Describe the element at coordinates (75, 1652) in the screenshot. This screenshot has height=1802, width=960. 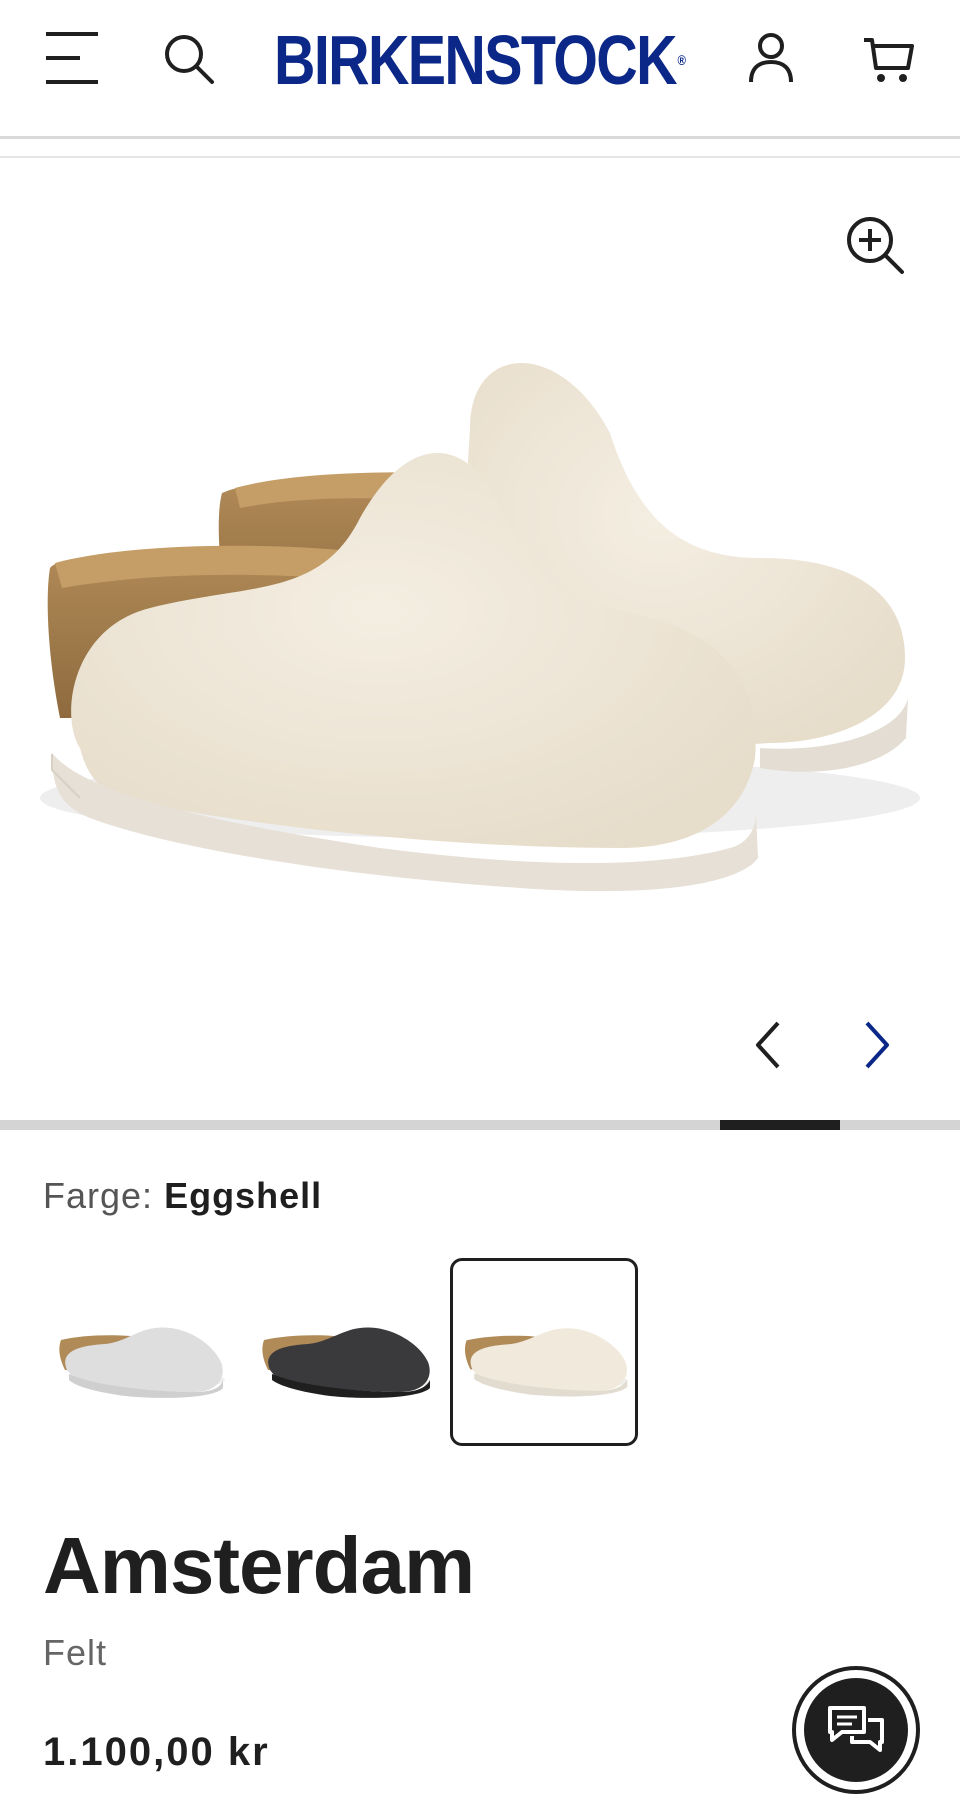
I see `product-material: Felt` at that location.